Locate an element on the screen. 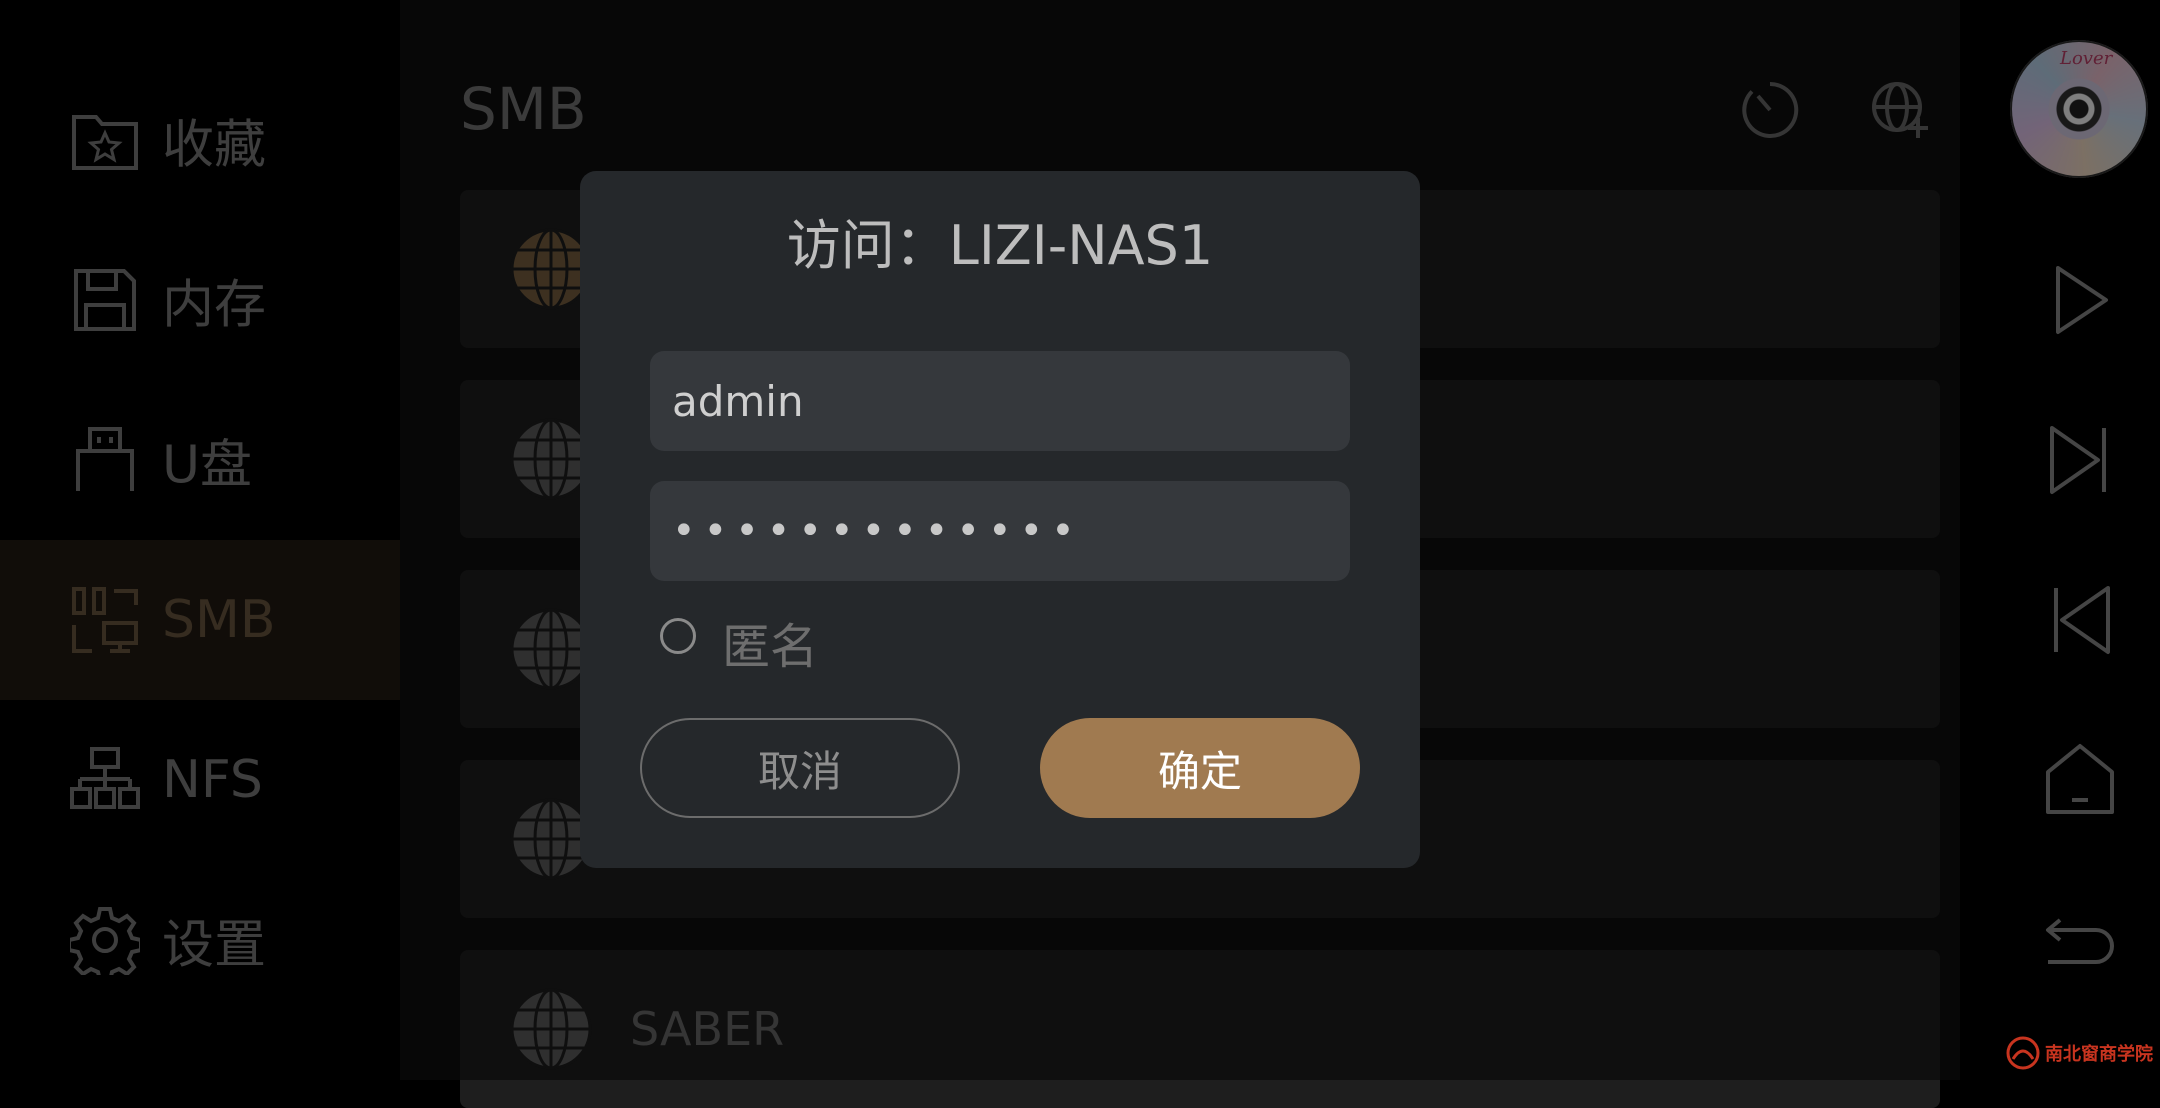 Image resolution: width=2160 pixels, height=1108 pixels. password-dots: ••••••••••••• is located at coordinates (877, 531).